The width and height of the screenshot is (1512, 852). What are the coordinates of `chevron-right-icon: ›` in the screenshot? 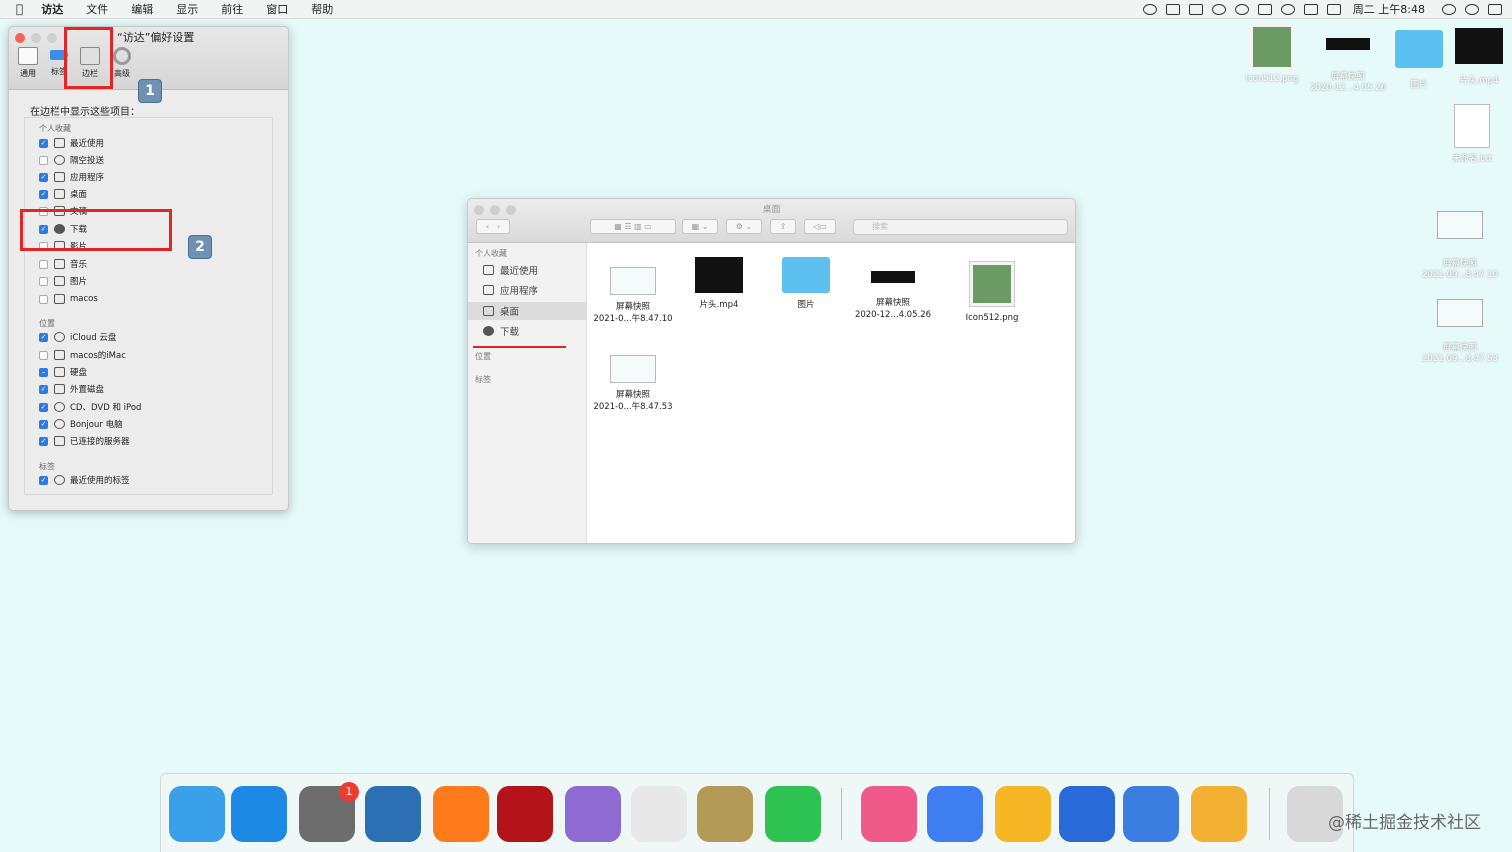 It's located at (498, 226).